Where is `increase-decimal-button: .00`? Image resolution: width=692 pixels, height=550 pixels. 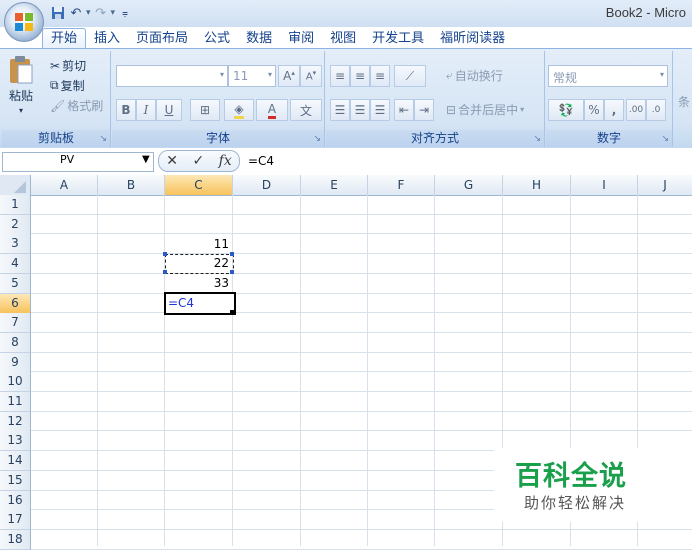
increase-decimal-button: .00 is located at coordinates (636, 110).